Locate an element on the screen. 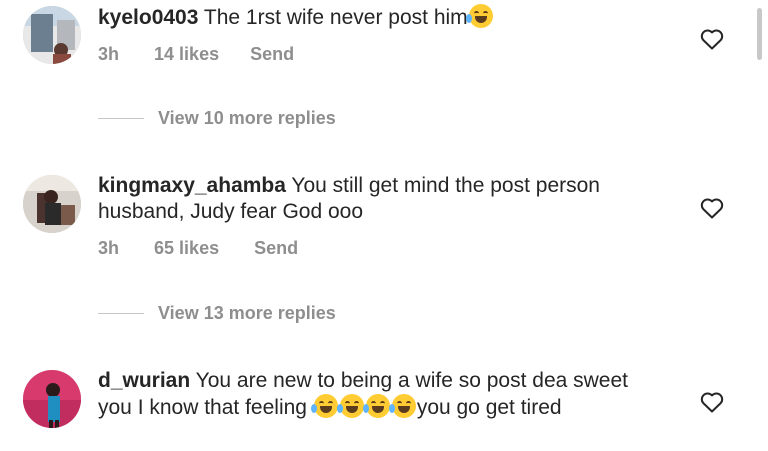  comment-text: kyelo0403 The 1rst wife never post him is located at coordinates (378, 17).